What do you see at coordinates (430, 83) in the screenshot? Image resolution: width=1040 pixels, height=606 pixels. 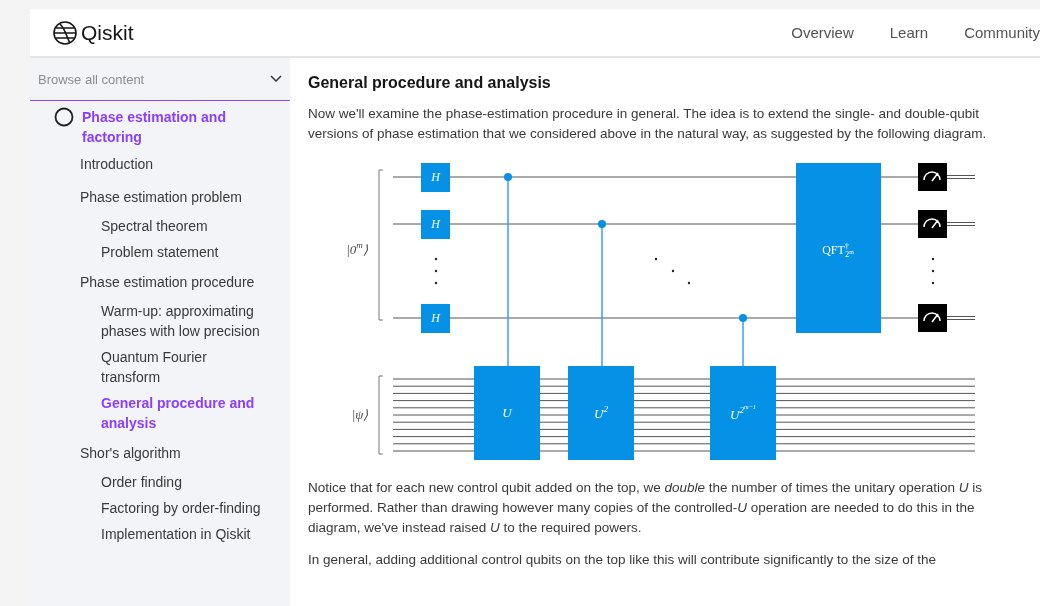 I see `section-heading: General procedure and analysis` at bounding box center [430, 83].